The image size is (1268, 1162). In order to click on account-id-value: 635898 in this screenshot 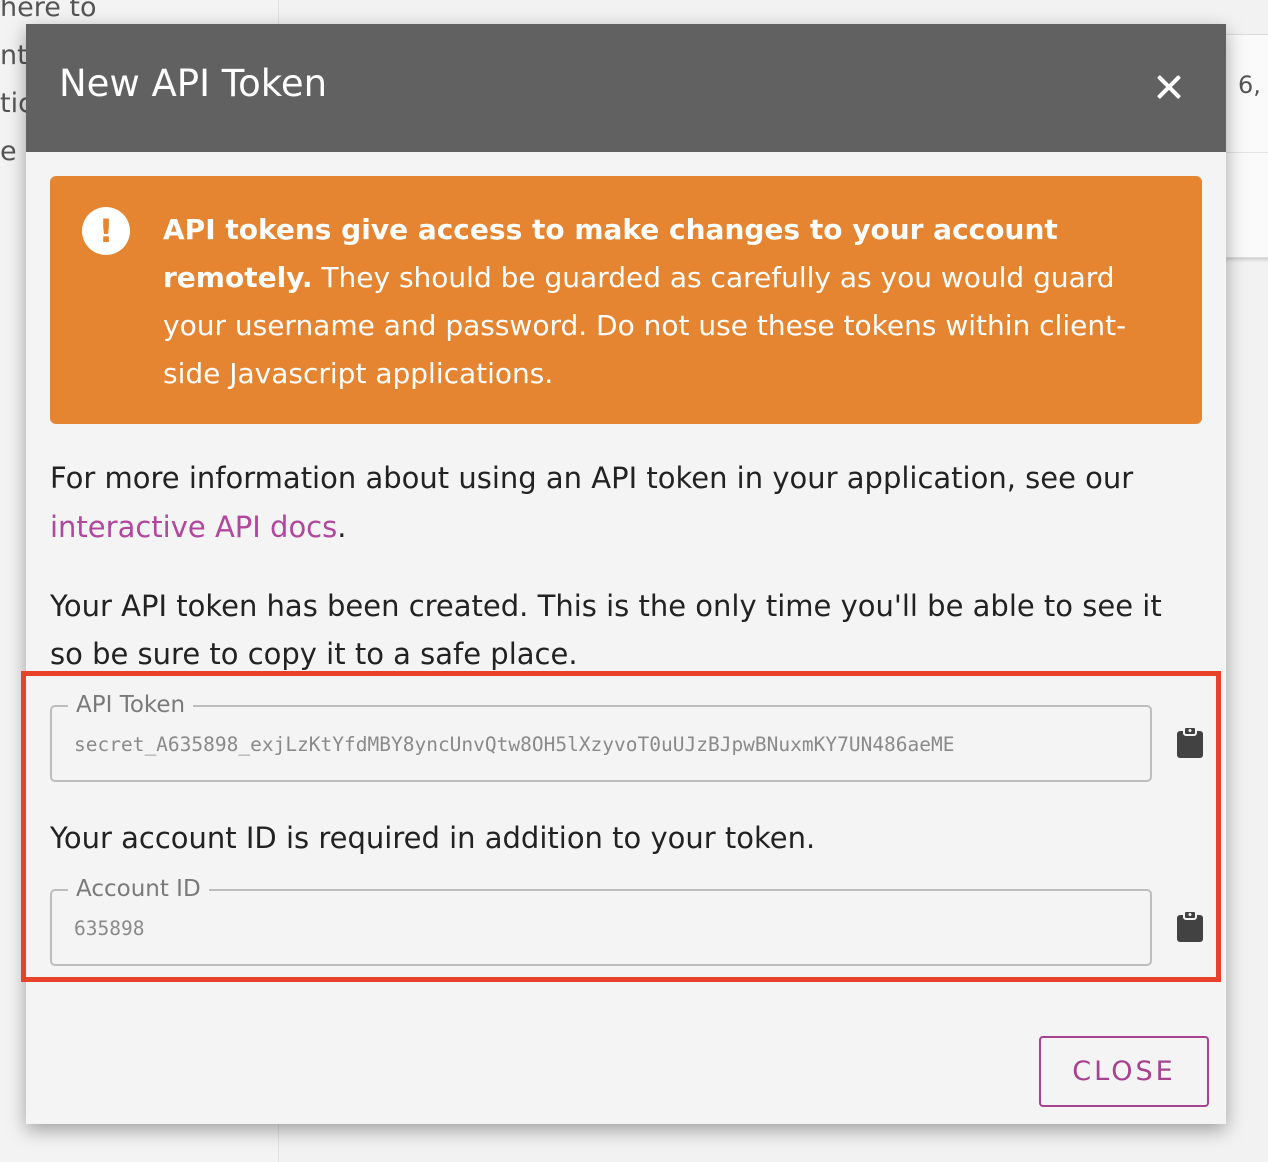, I will do `click(109, 928)`.